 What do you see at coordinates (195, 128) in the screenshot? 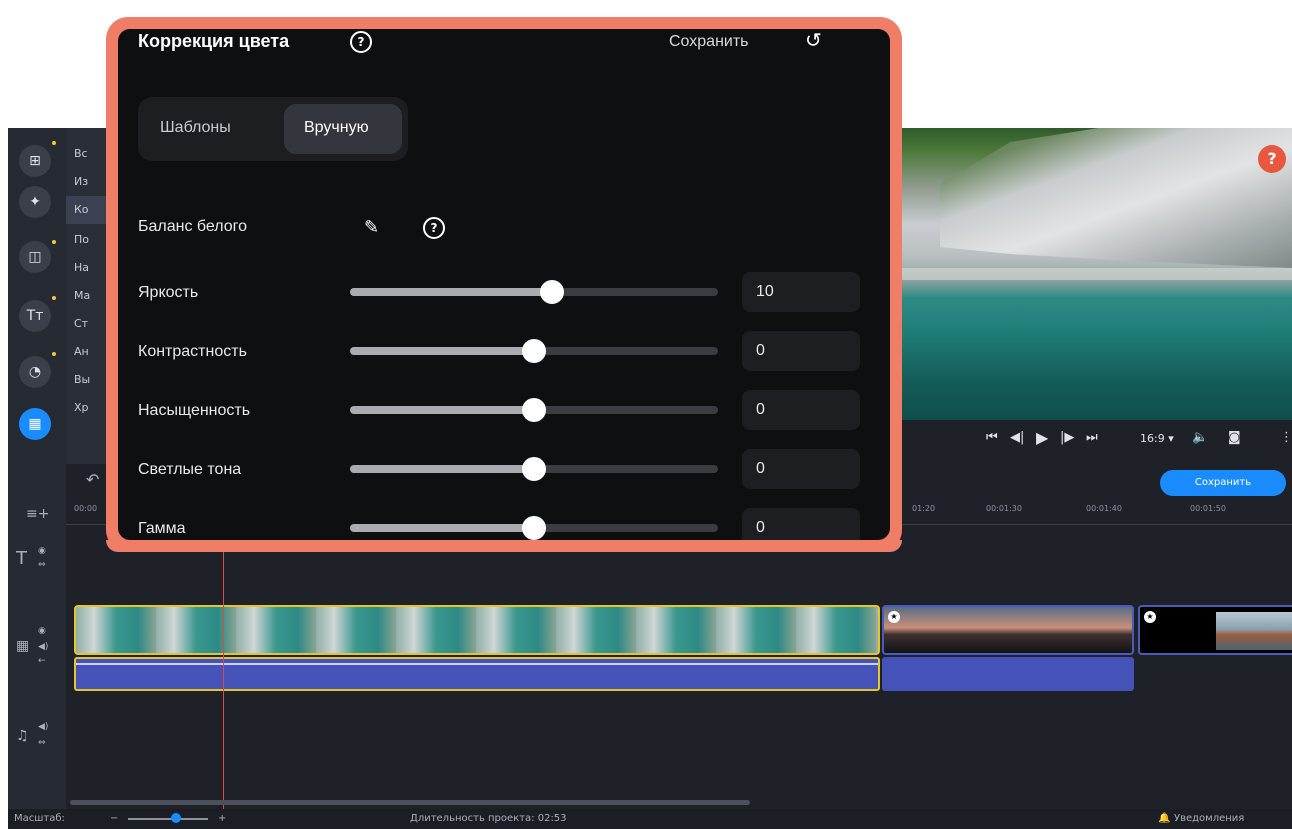
I see `tab-templates: Шаблоны` at bounding box center [195, 128].